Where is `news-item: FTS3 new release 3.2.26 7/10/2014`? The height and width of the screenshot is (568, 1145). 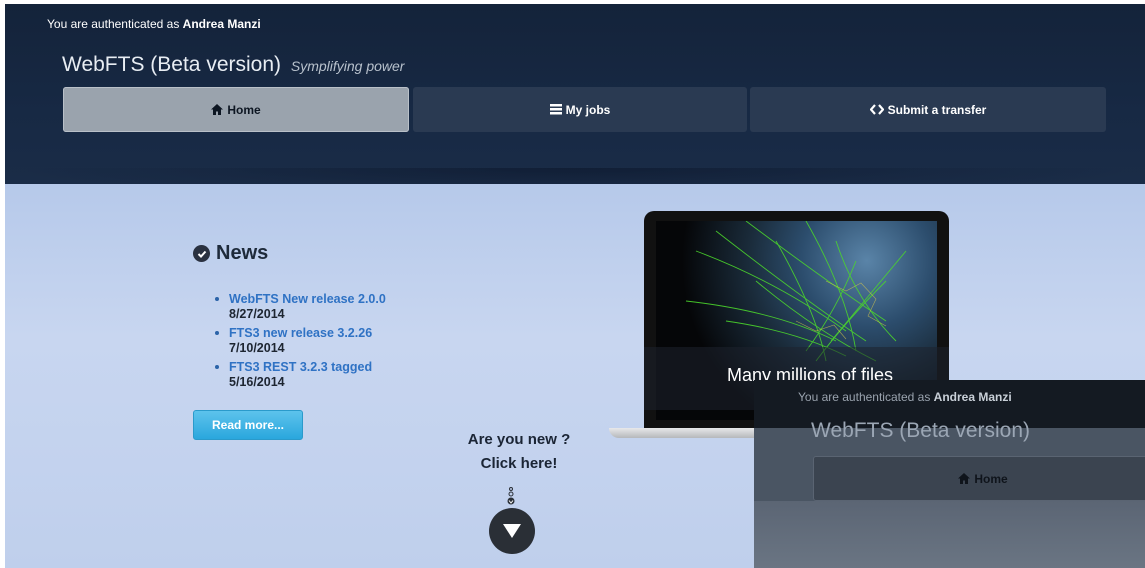 news-item: FTS3 new release 3.2.26 7/10/2014 is located at coordinates (299, 341).